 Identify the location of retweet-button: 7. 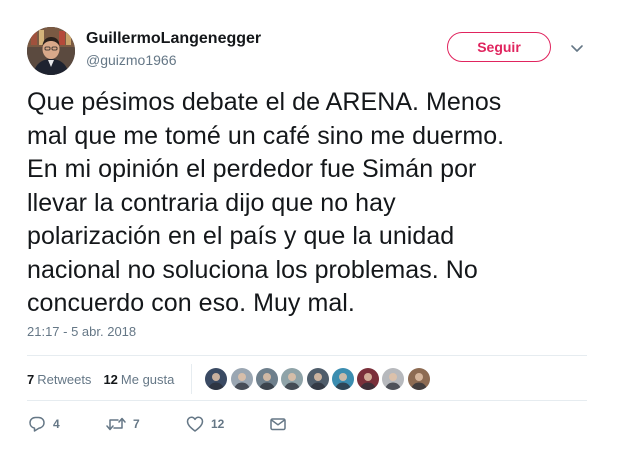
(145, 424).